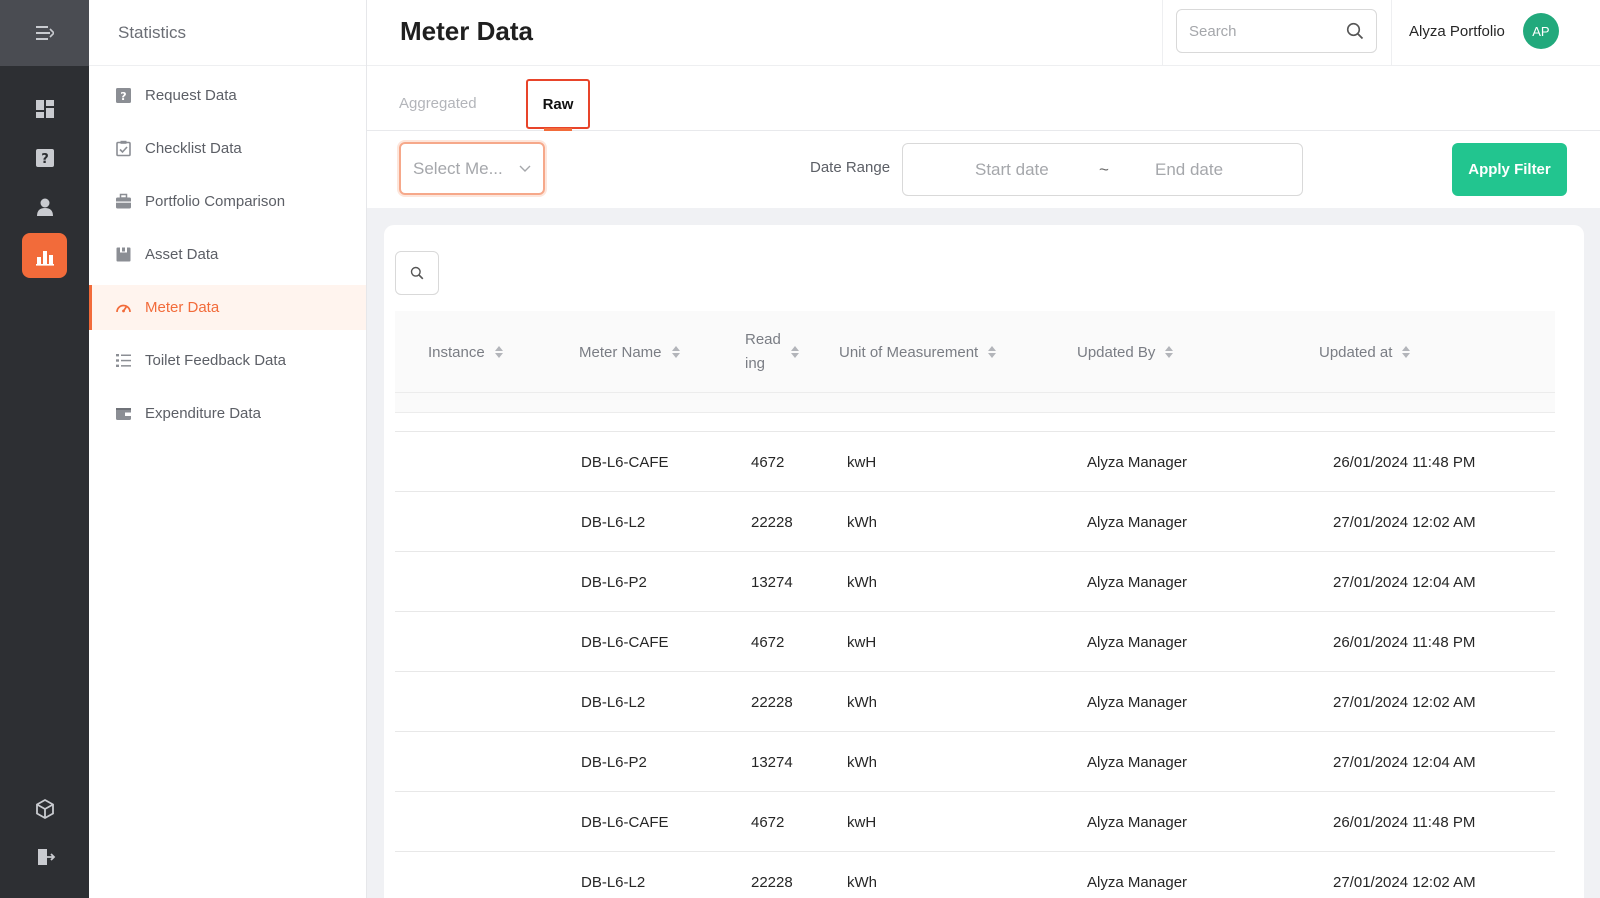  I want to click on apply-filter-button: Apply Filter, so click(1509, 169).